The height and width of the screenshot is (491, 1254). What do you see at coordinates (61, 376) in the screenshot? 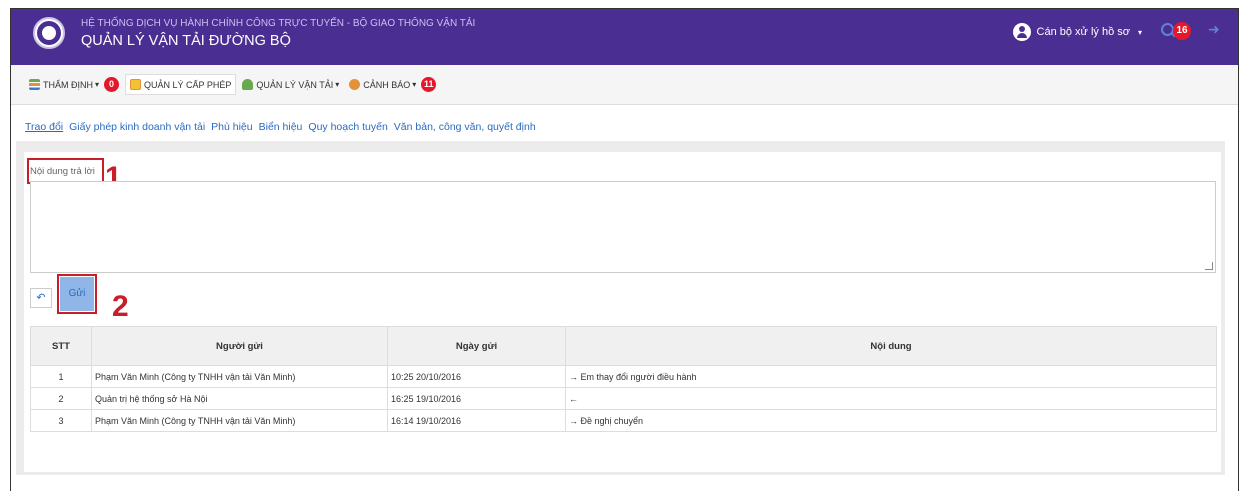
I see `cell-stt: 1` at bounding box center [61, 376].